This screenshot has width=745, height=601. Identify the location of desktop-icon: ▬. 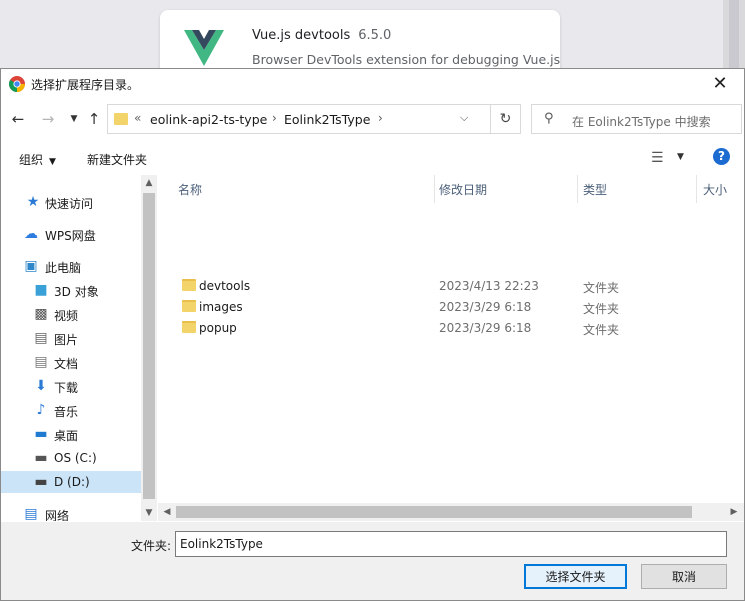
(41, 434).